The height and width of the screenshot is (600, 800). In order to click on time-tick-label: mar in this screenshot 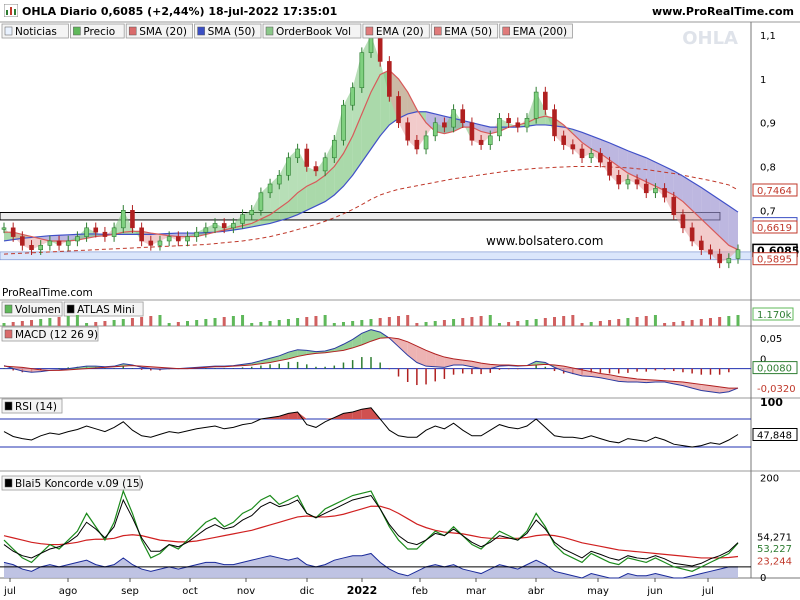, I will do `click(476, 591)`.